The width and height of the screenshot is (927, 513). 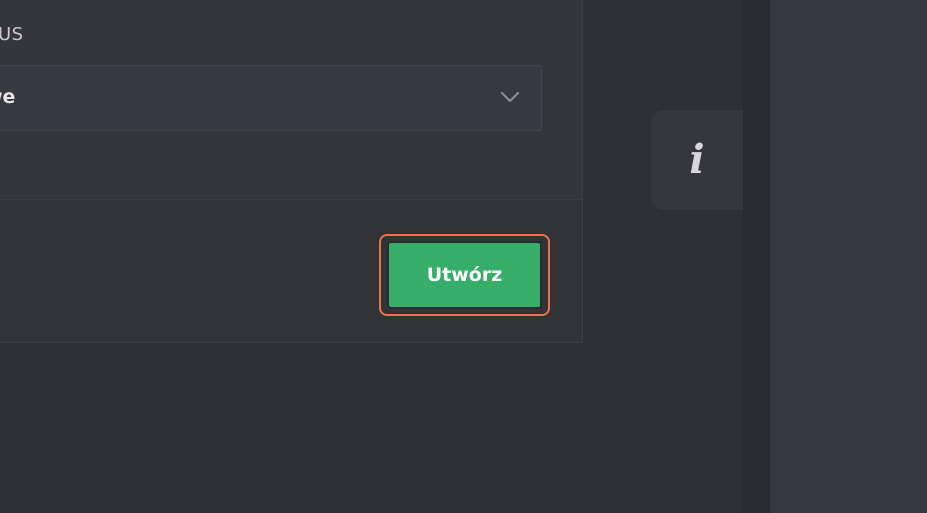 I want to click on info-icon: i, so click(x=697, y=159).